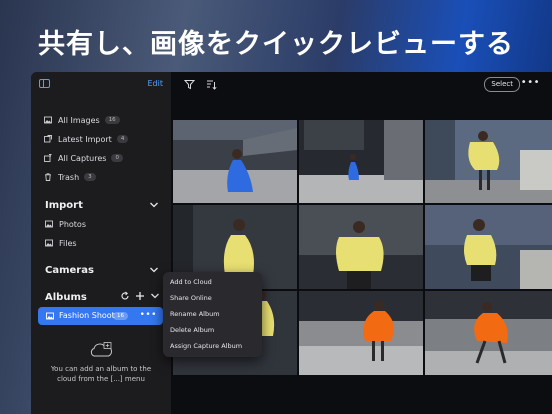 Image resolution: width=552 pixels, height=414 pixels. What do you see at coordinates (48, 158) in the screenshot?
I see `capture-icon` at bounding box center [48, 158].